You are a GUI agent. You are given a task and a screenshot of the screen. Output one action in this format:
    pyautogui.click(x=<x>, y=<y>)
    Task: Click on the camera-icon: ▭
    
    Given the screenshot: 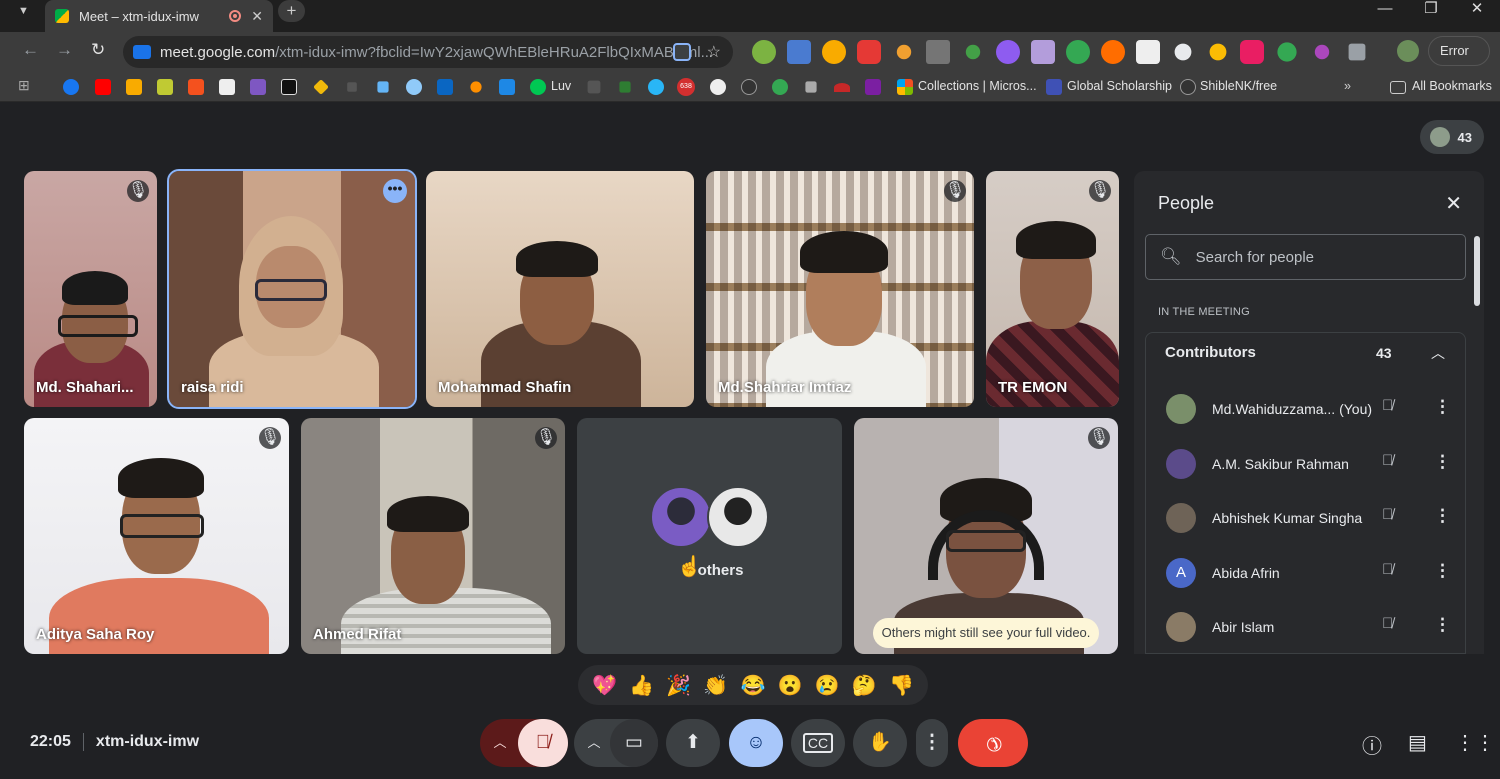 What is the action you would take?
    pyautogui.click(x=634, y=743)
    